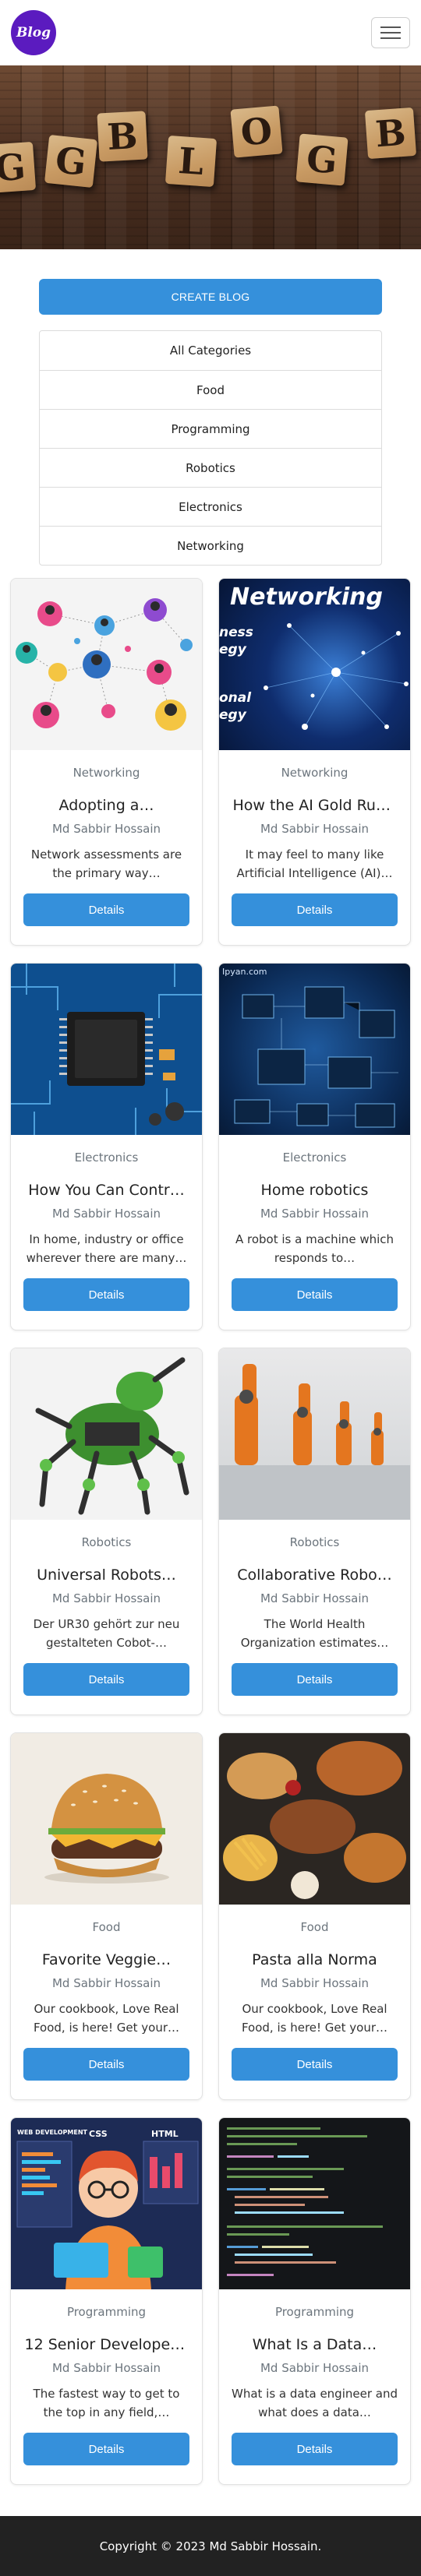 The height and width of the screenshot is (2576, 421). What do you see at coordinates (257, 131) in the screenshot?
I see `letter-tile: O` at bounding box center [257, 131].